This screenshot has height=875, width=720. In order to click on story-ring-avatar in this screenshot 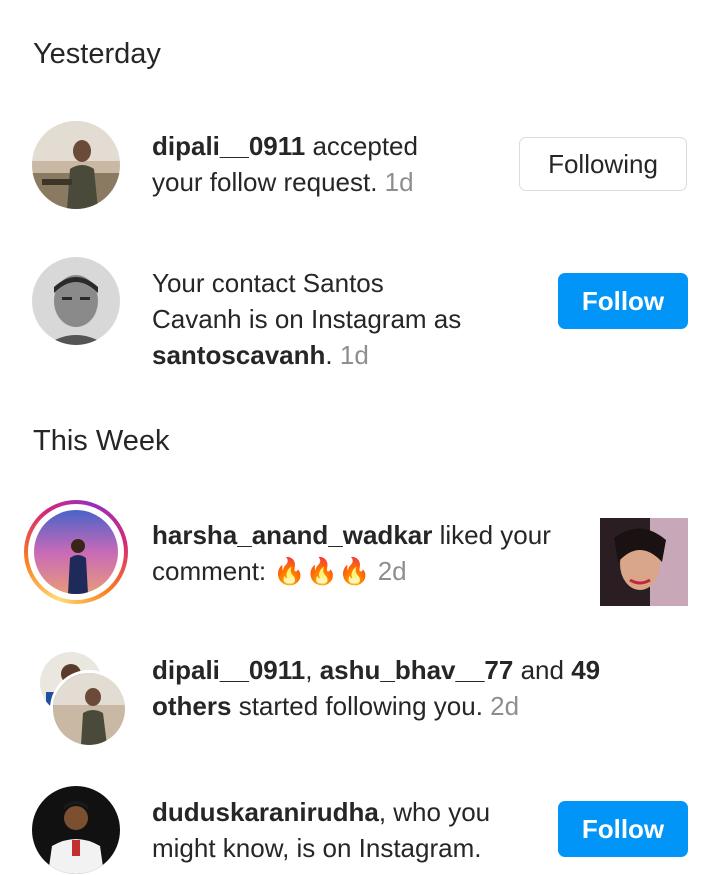, I will do `click(76, 552)`.